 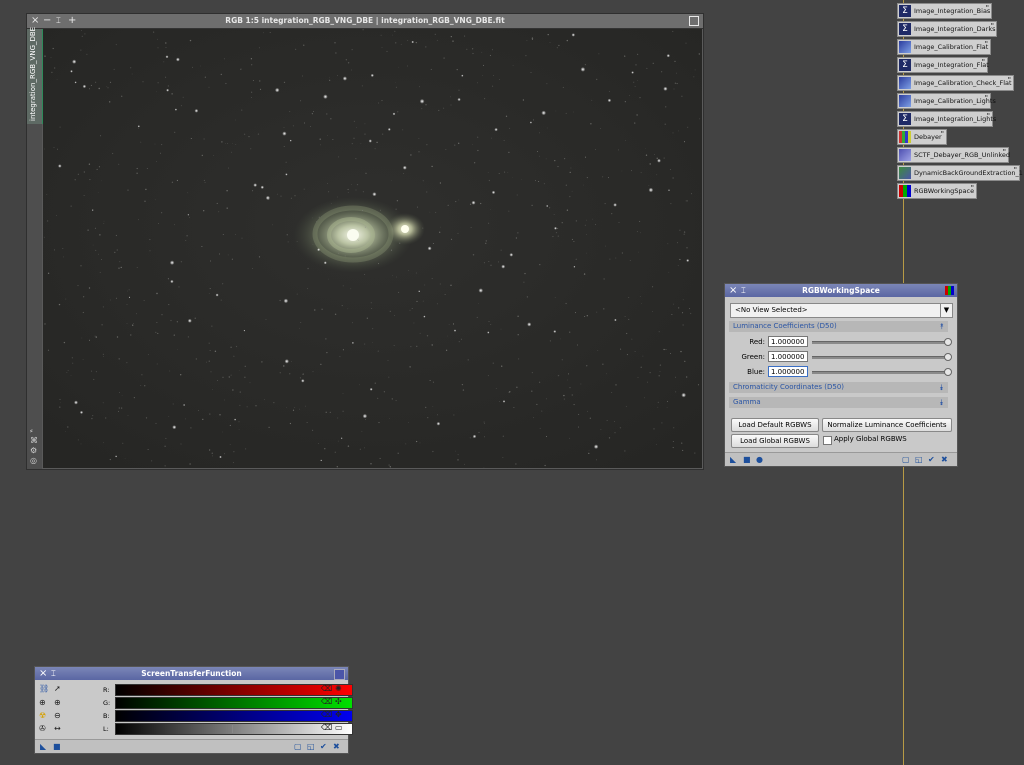 I want to click on green-coefficient-input: 1.000000, so click(x=788, y=356).